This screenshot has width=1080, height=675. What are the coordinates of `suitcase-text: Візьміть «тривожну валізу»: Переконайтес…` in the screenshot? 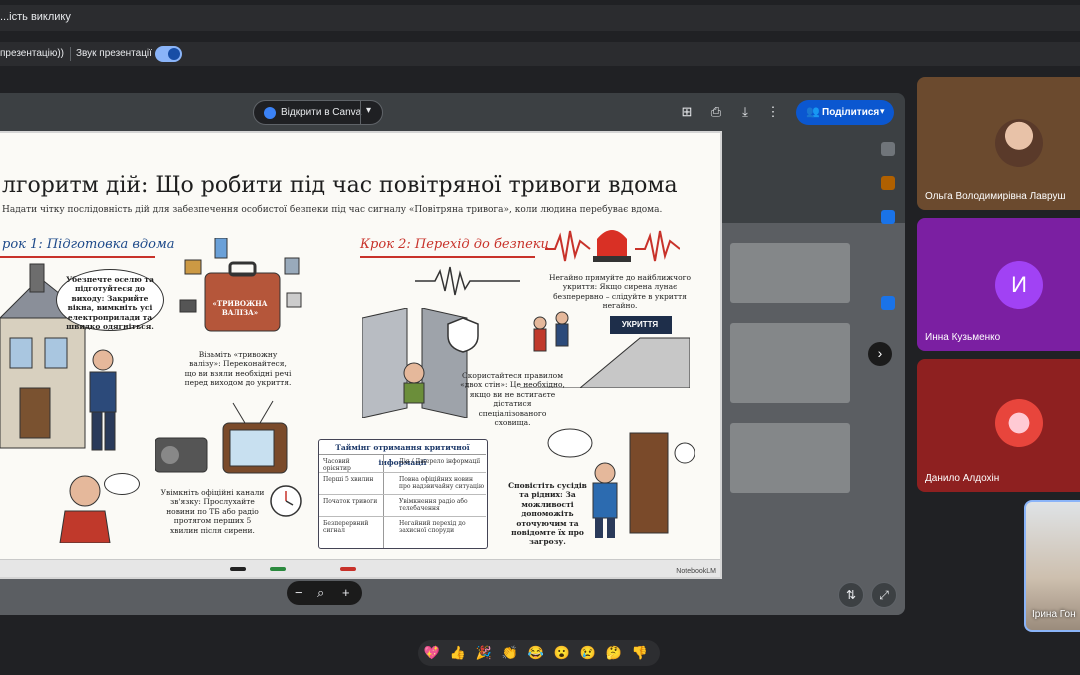 It's located at (238, 369).